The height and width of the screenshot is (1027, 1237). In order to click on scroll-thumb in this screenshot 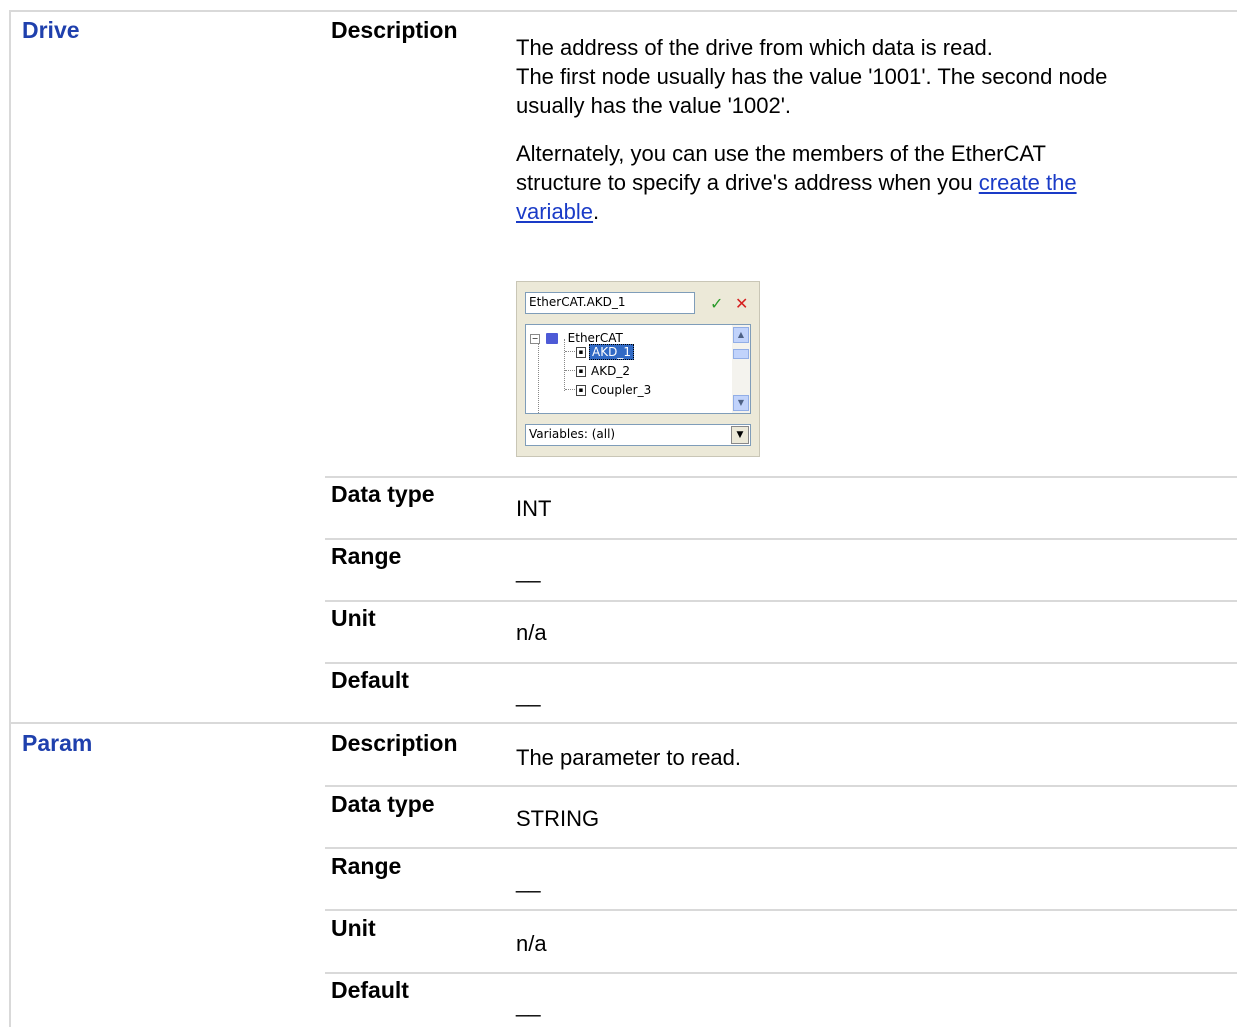, I will do `click(741, 354)`.